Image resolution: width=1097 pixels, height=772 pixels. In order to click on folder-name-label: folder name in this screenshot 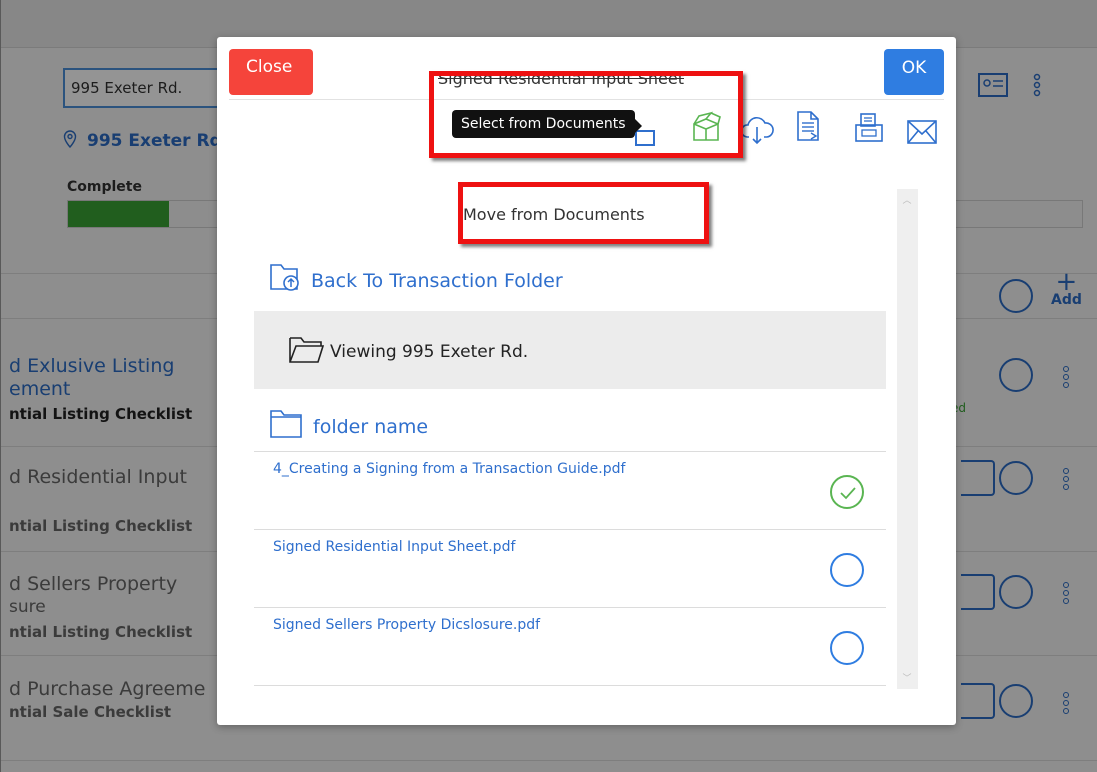, I will do `click(371, 427)`.